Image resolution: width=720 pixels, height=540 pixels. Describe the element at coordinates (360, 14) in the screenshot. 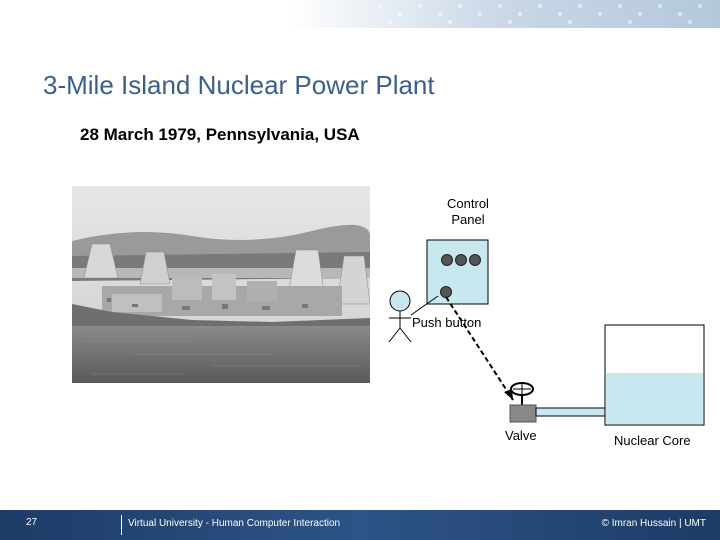

I see `top-banner` at that location.